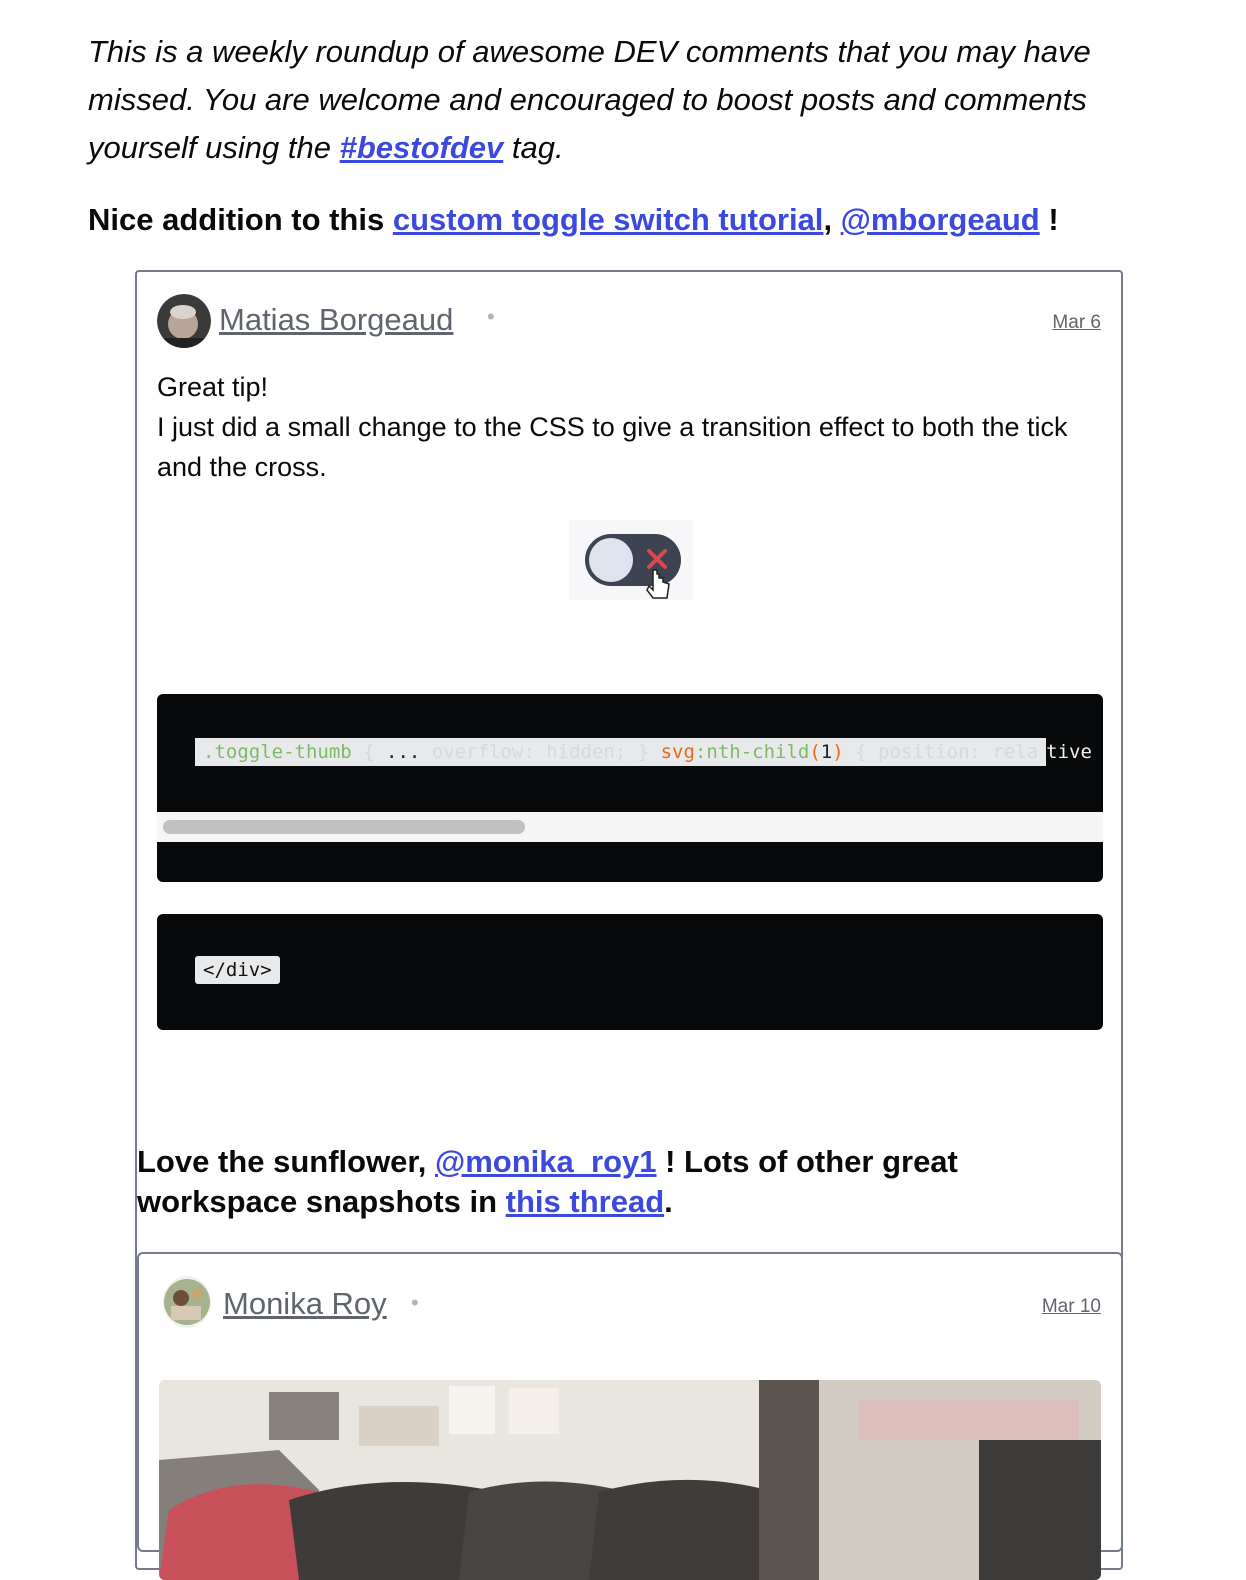  I want to click on monika-mention-link: @monika_roy1, so click(545, 1161).